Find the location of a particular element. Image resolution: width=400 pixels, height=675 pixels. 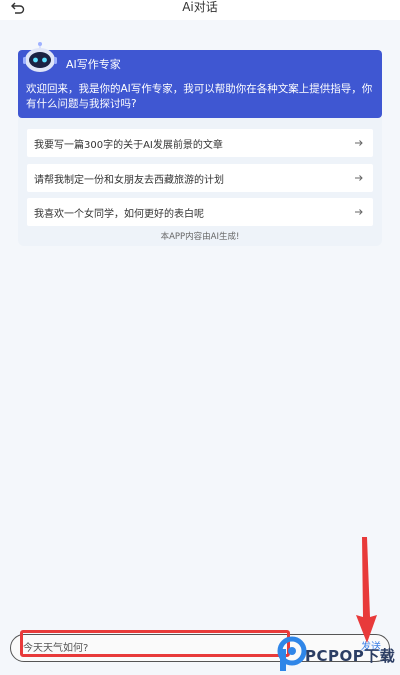

annotation-highlight-box is located at coordinates (155, 643).